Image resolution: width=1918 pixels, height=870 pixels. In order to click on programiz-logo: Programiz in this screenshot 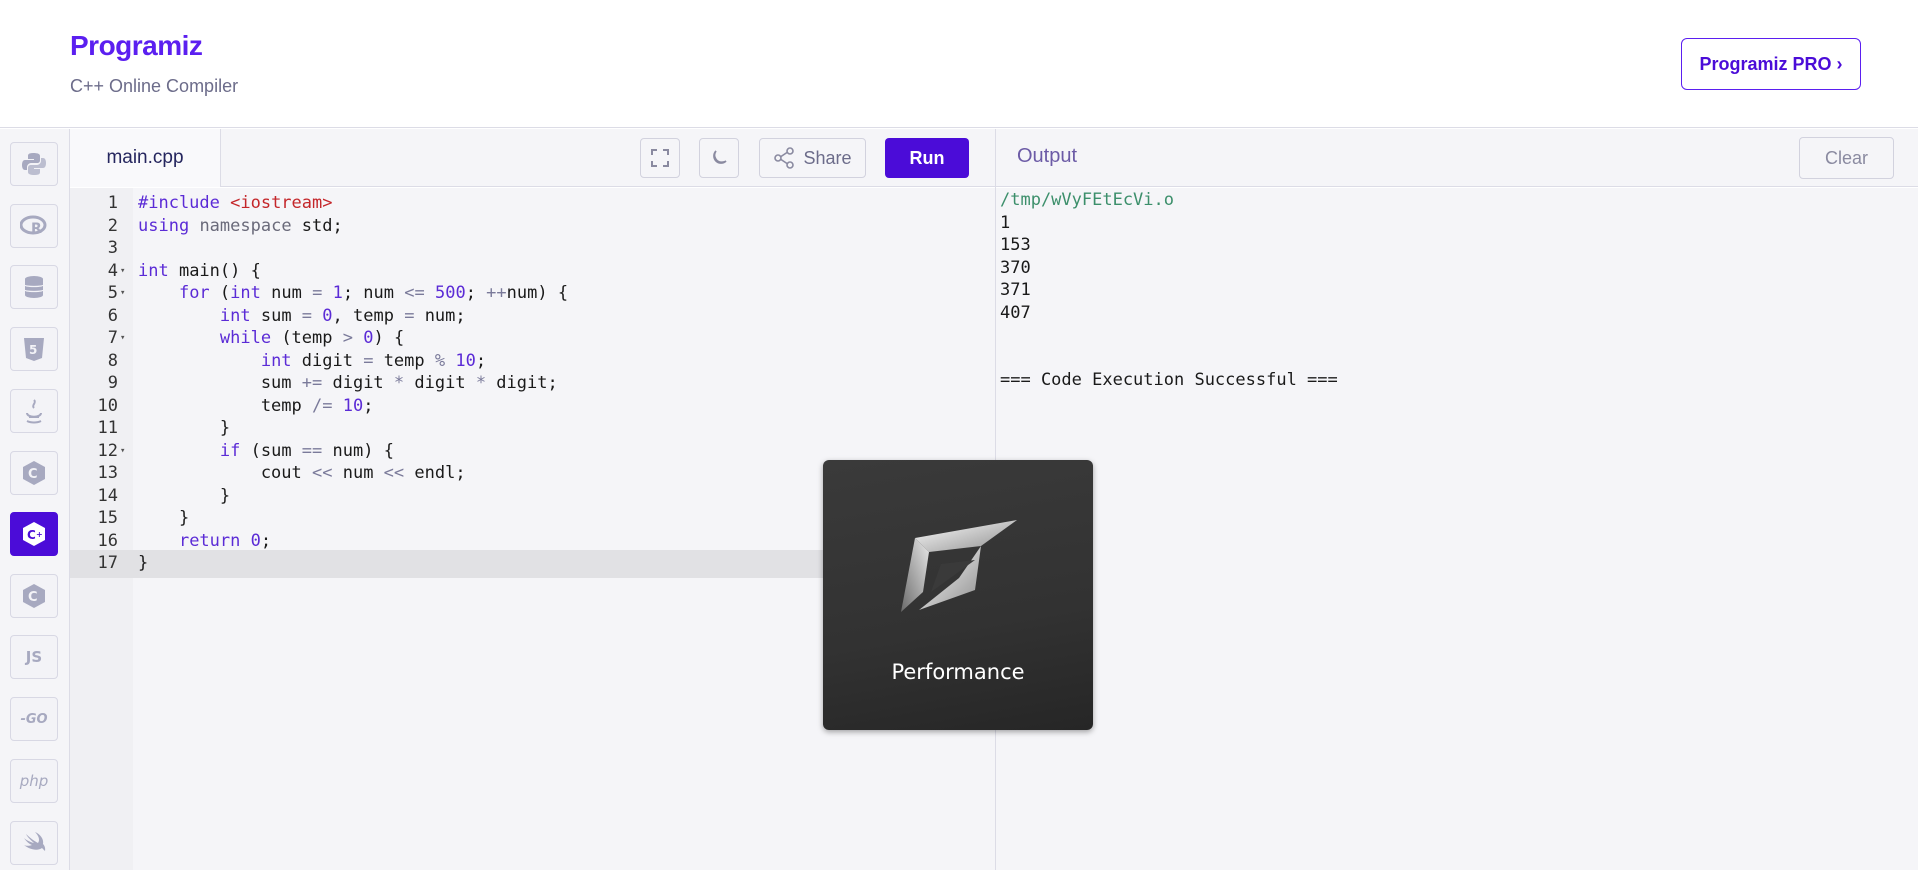, I will do `click(136, 46)`.